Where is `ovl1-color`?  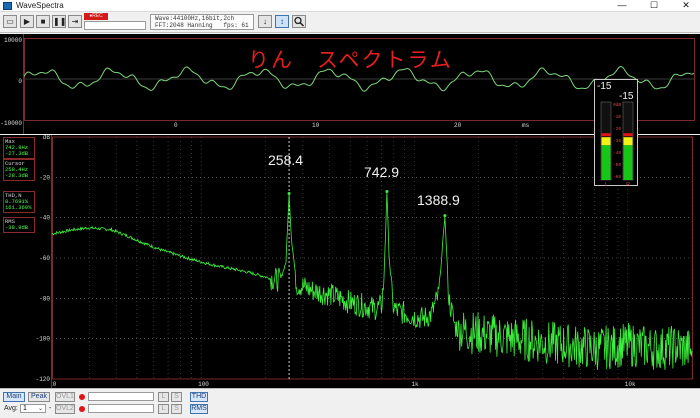
ovl1-color is located at coordinates (82, 397).